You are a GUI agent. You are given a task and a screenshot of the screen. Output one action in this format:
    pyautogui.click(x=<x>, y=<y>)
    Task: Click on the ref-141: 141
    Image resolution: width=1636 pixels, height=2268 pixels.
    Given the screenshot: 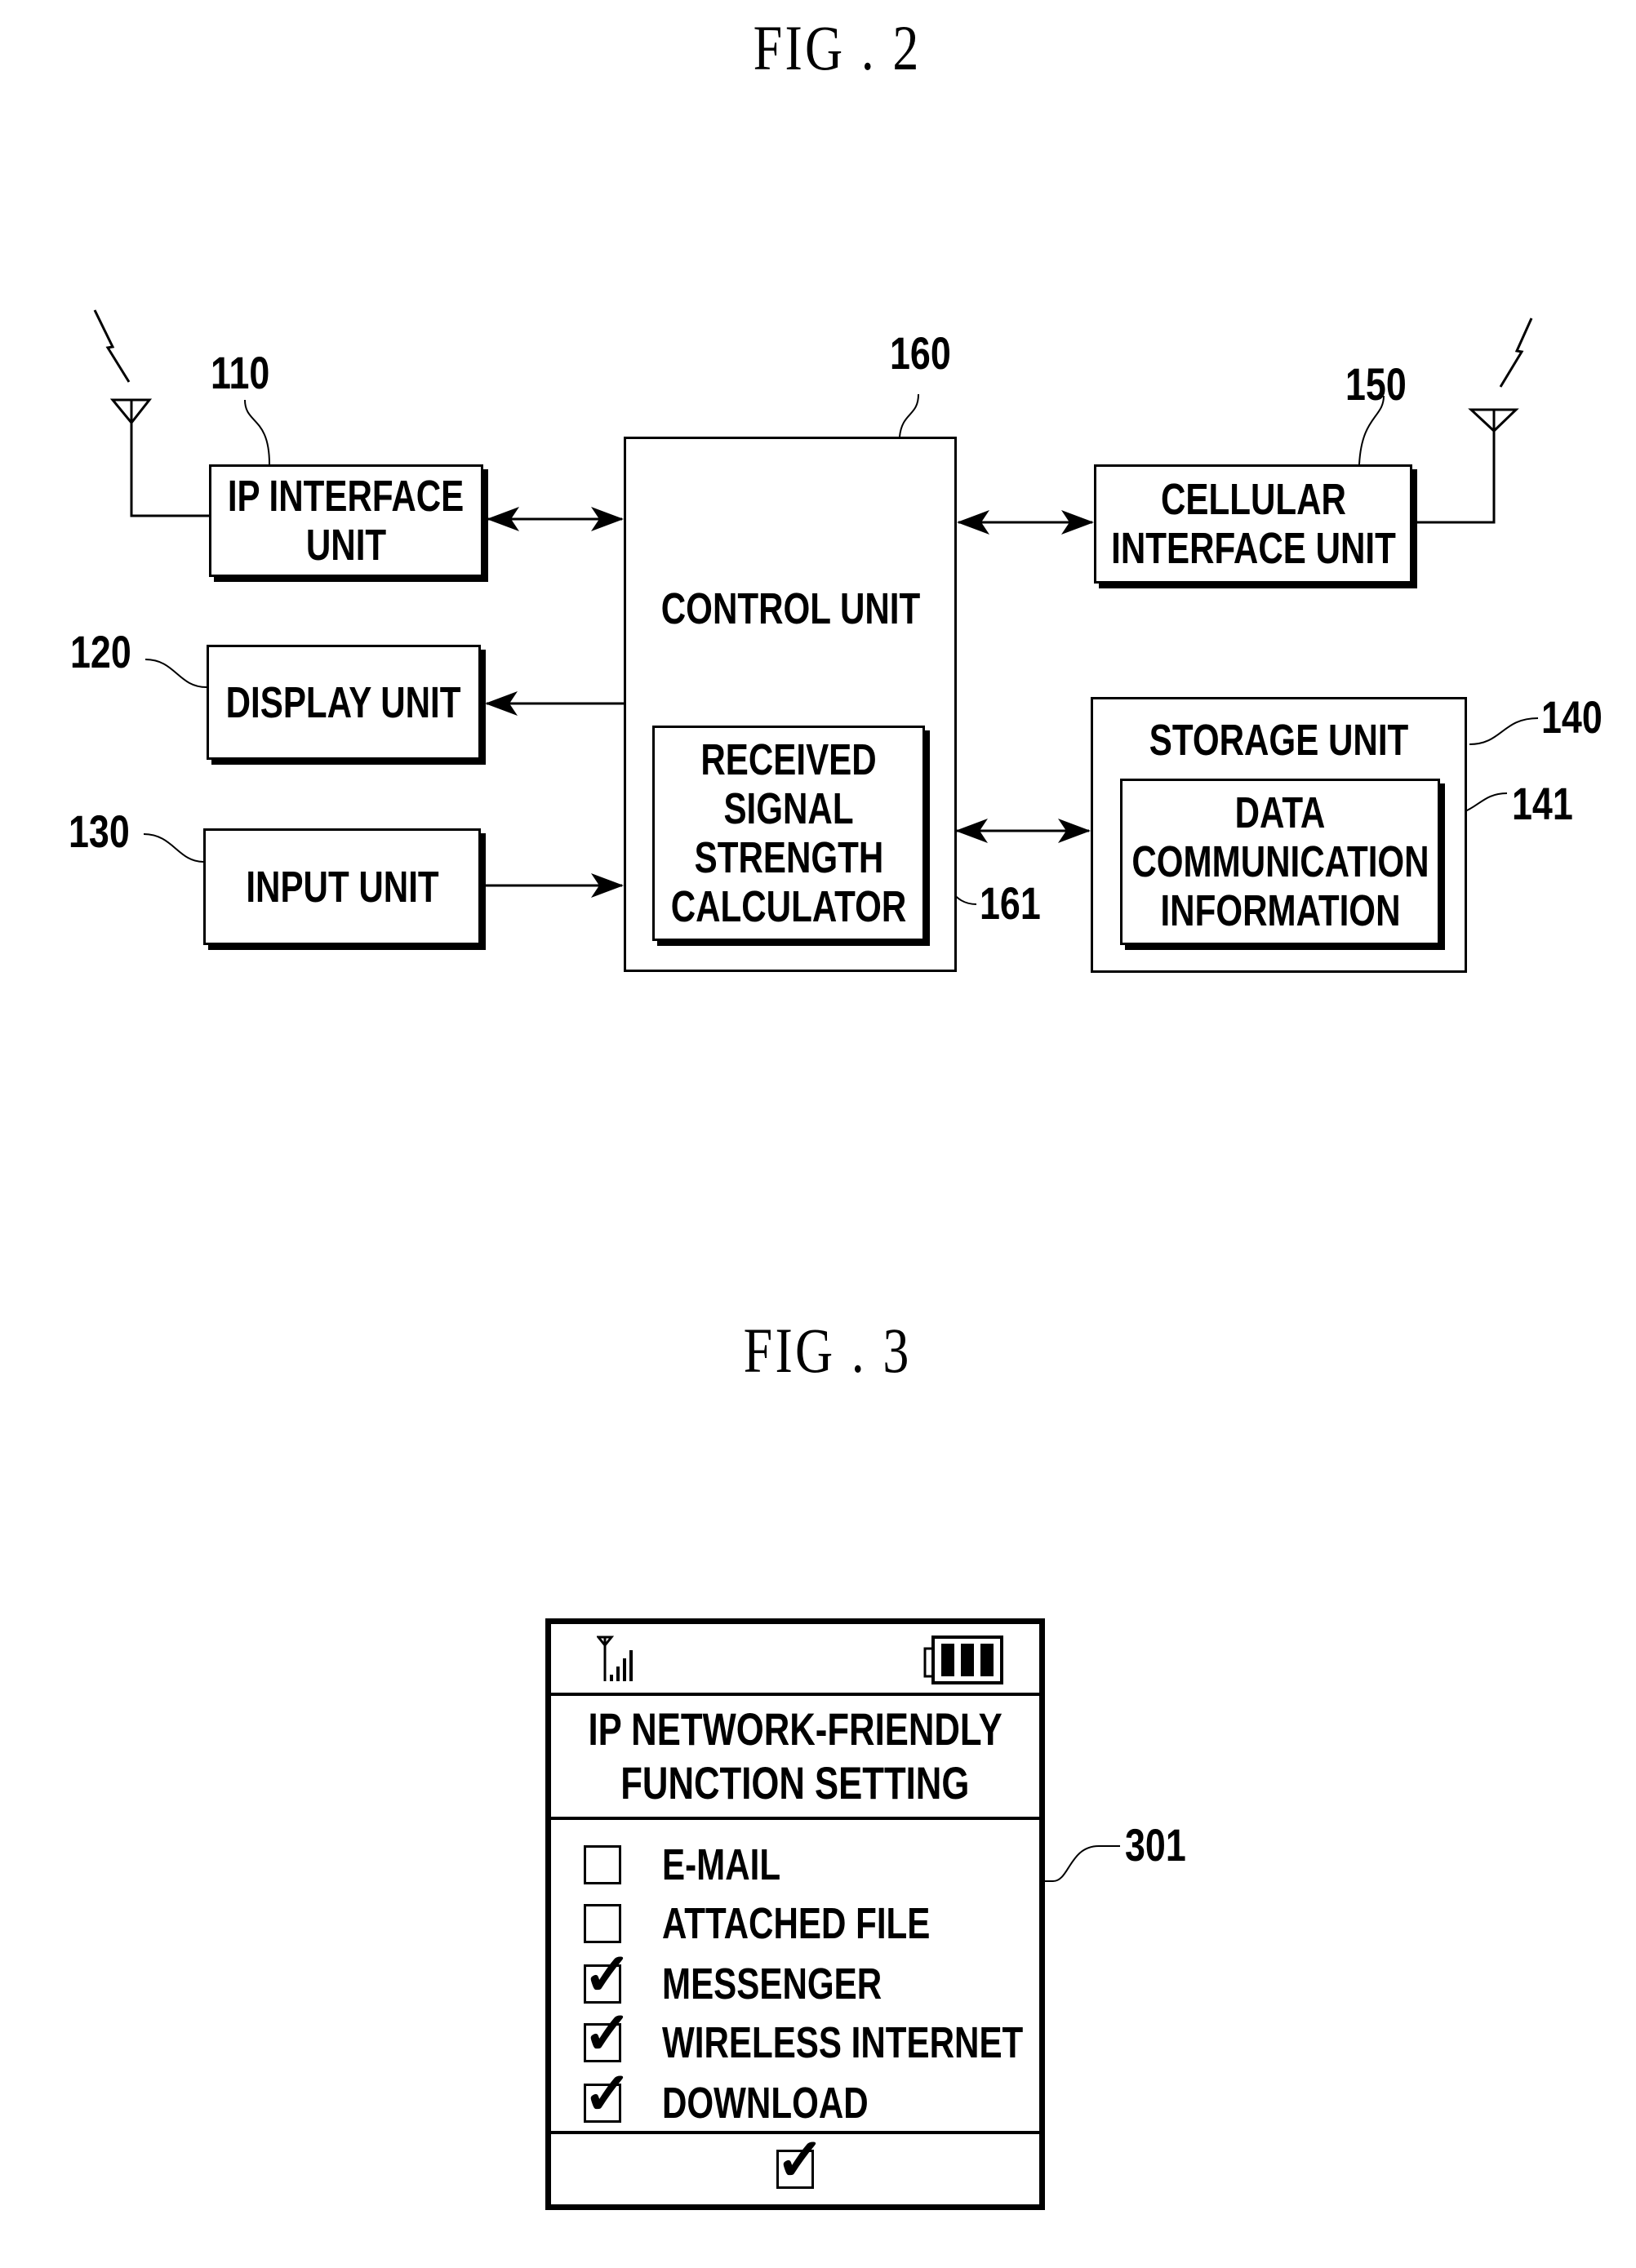 What is the action you would take?
    pyautogui.click(x=1542, y=803)
    